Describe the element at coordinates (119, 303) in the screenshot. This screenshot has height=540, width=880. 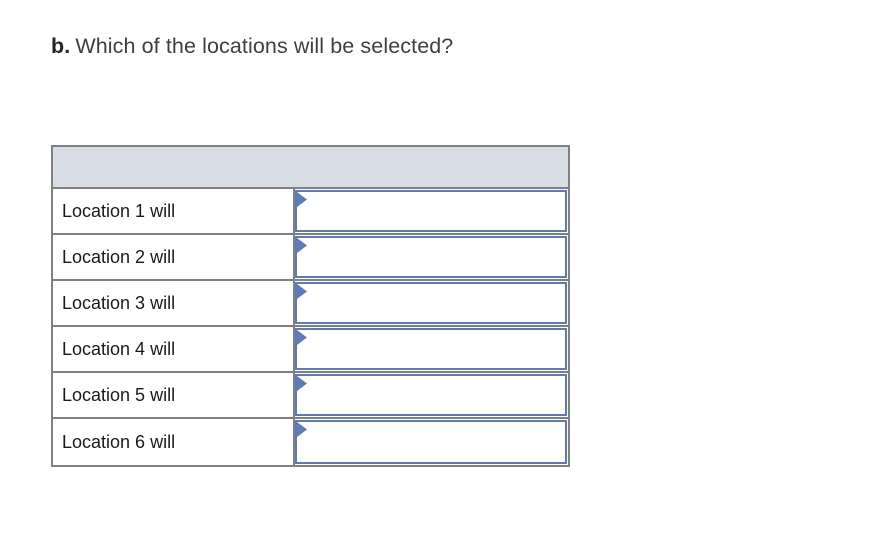
I see `row-label: Location 3 will` at that location.